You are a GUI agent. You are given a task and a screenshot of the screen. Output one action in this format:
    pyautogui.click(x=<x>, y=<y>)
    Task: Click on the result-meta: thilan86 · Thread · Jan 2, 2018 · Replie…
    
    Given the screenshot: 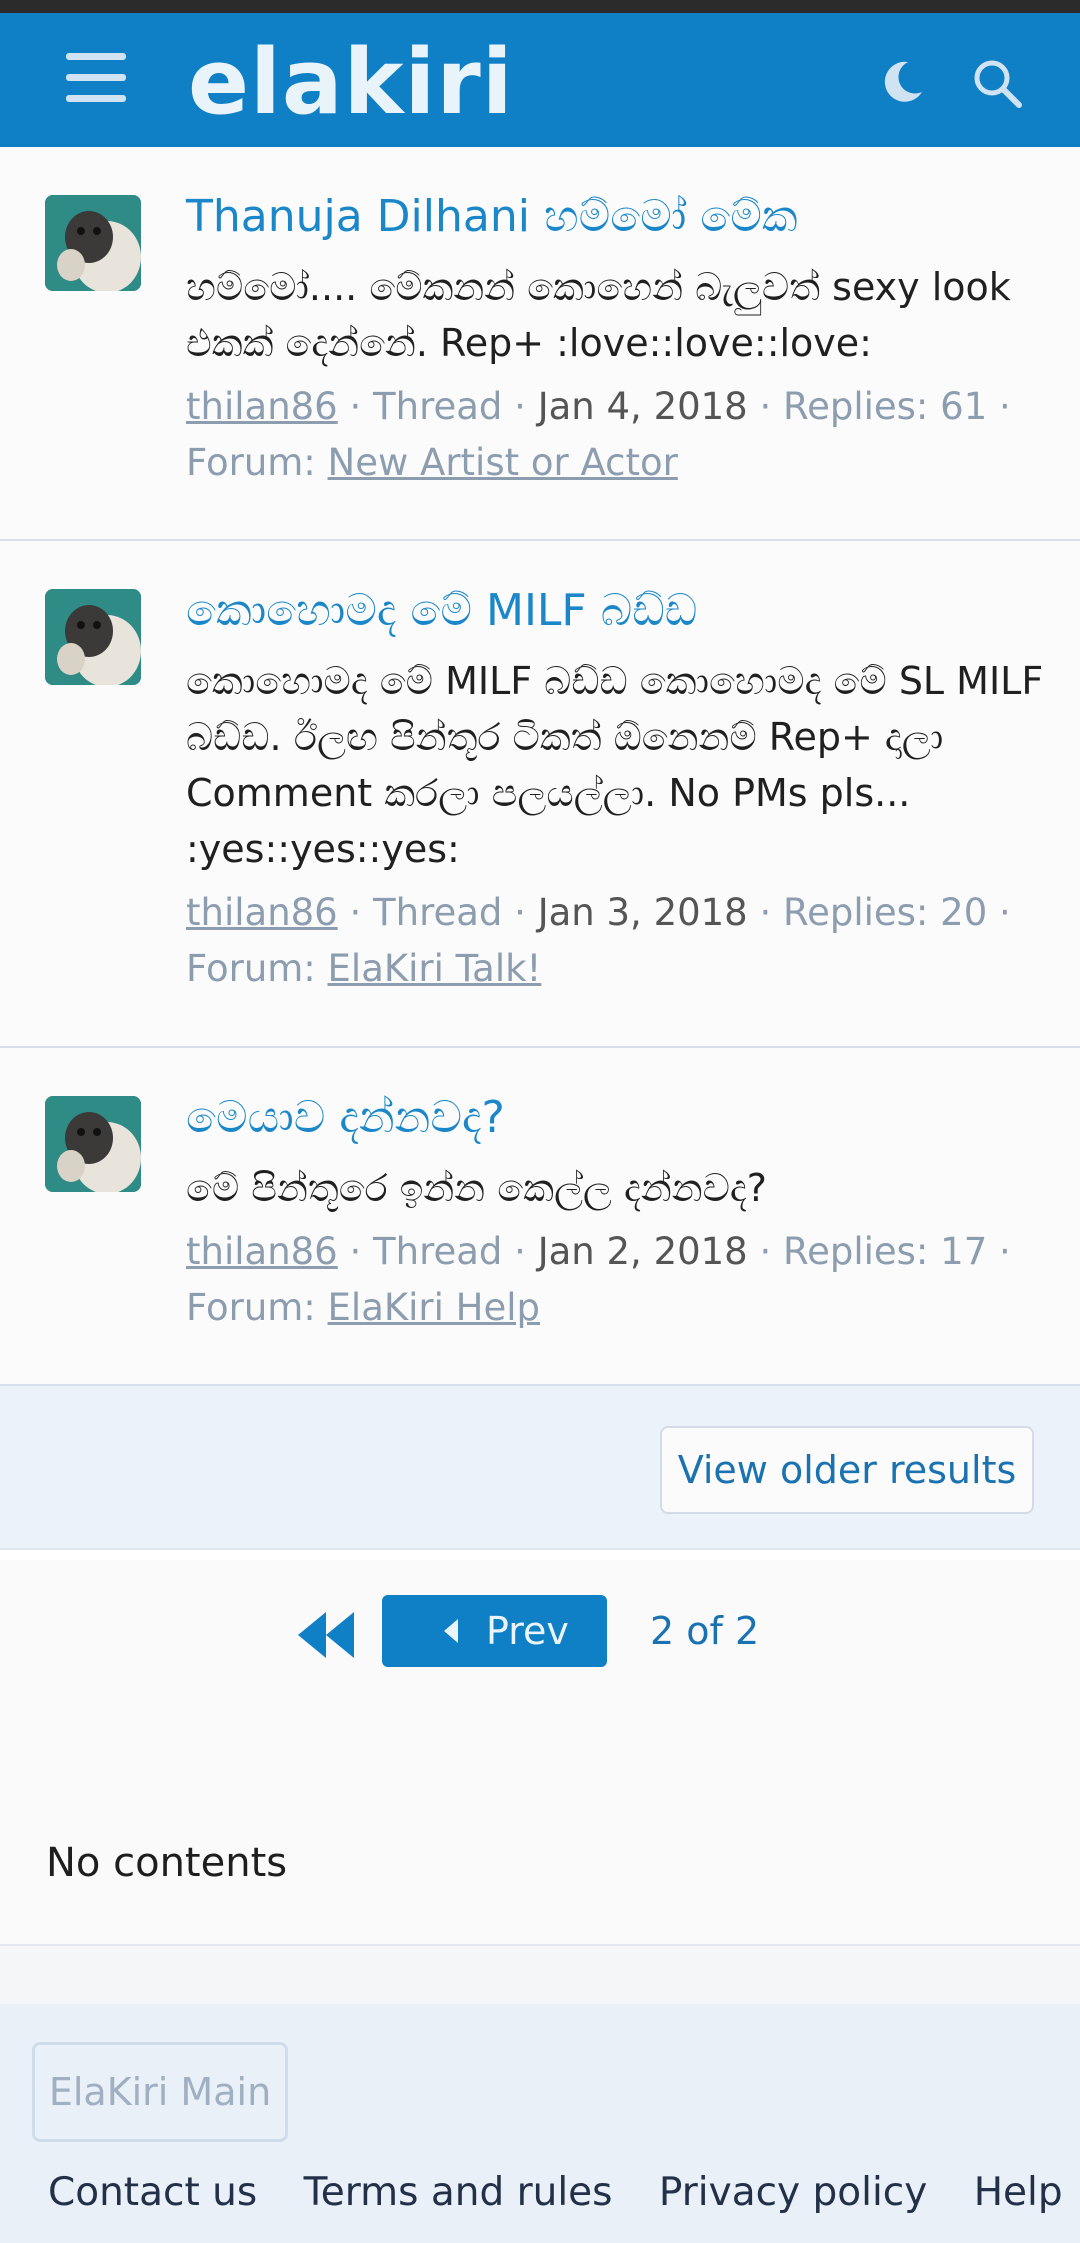 What is the action you would take?
    pyautogui.click(x=598, y=1279)
    